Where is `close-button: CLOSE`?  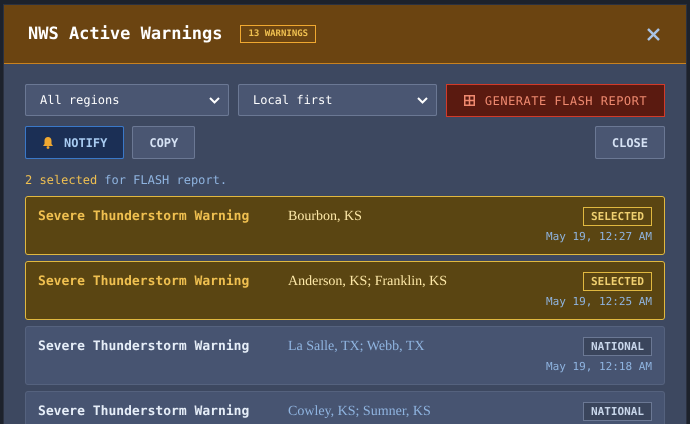 close-button: CLOSE is located at coordinates (629, 142).